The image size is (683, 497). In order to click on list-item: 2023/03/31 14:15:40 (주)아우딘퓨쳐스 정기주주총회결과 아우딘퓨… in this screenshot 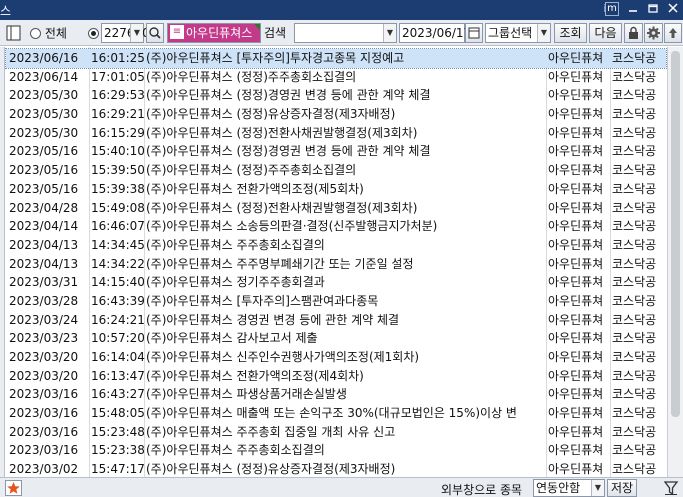, I will do `click(336, 282)`.